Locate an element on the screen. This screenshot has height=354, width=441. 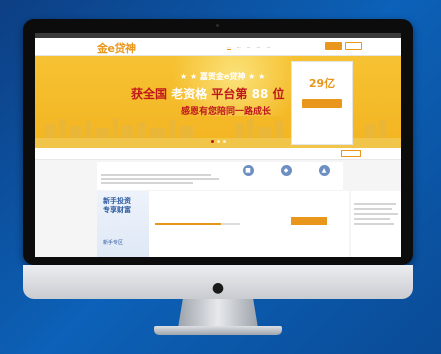
product-progress-bar is located at coordinates (197, 224).